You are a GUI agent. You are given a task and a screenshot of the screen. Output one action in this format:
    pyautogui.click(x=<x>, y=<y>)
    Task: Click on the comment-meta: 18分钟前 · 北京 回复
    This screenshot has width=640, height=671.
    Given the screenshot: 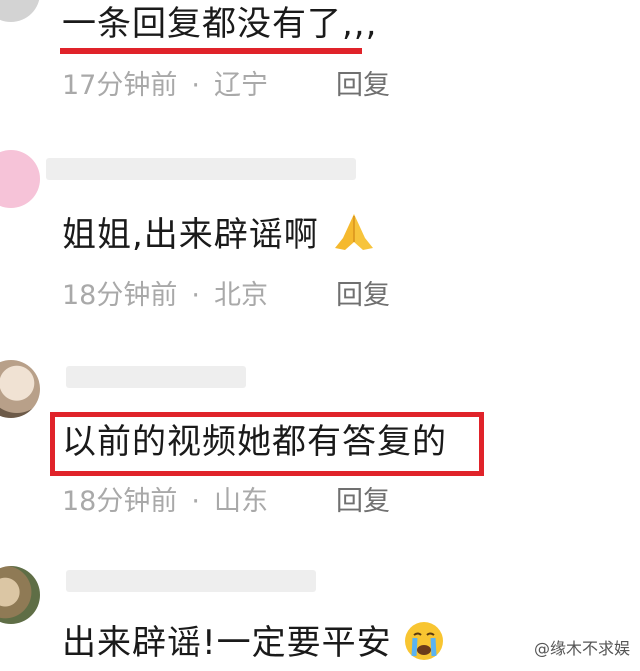 What is the action you would take?
    pyautogui.click(x=226, y=296)
    